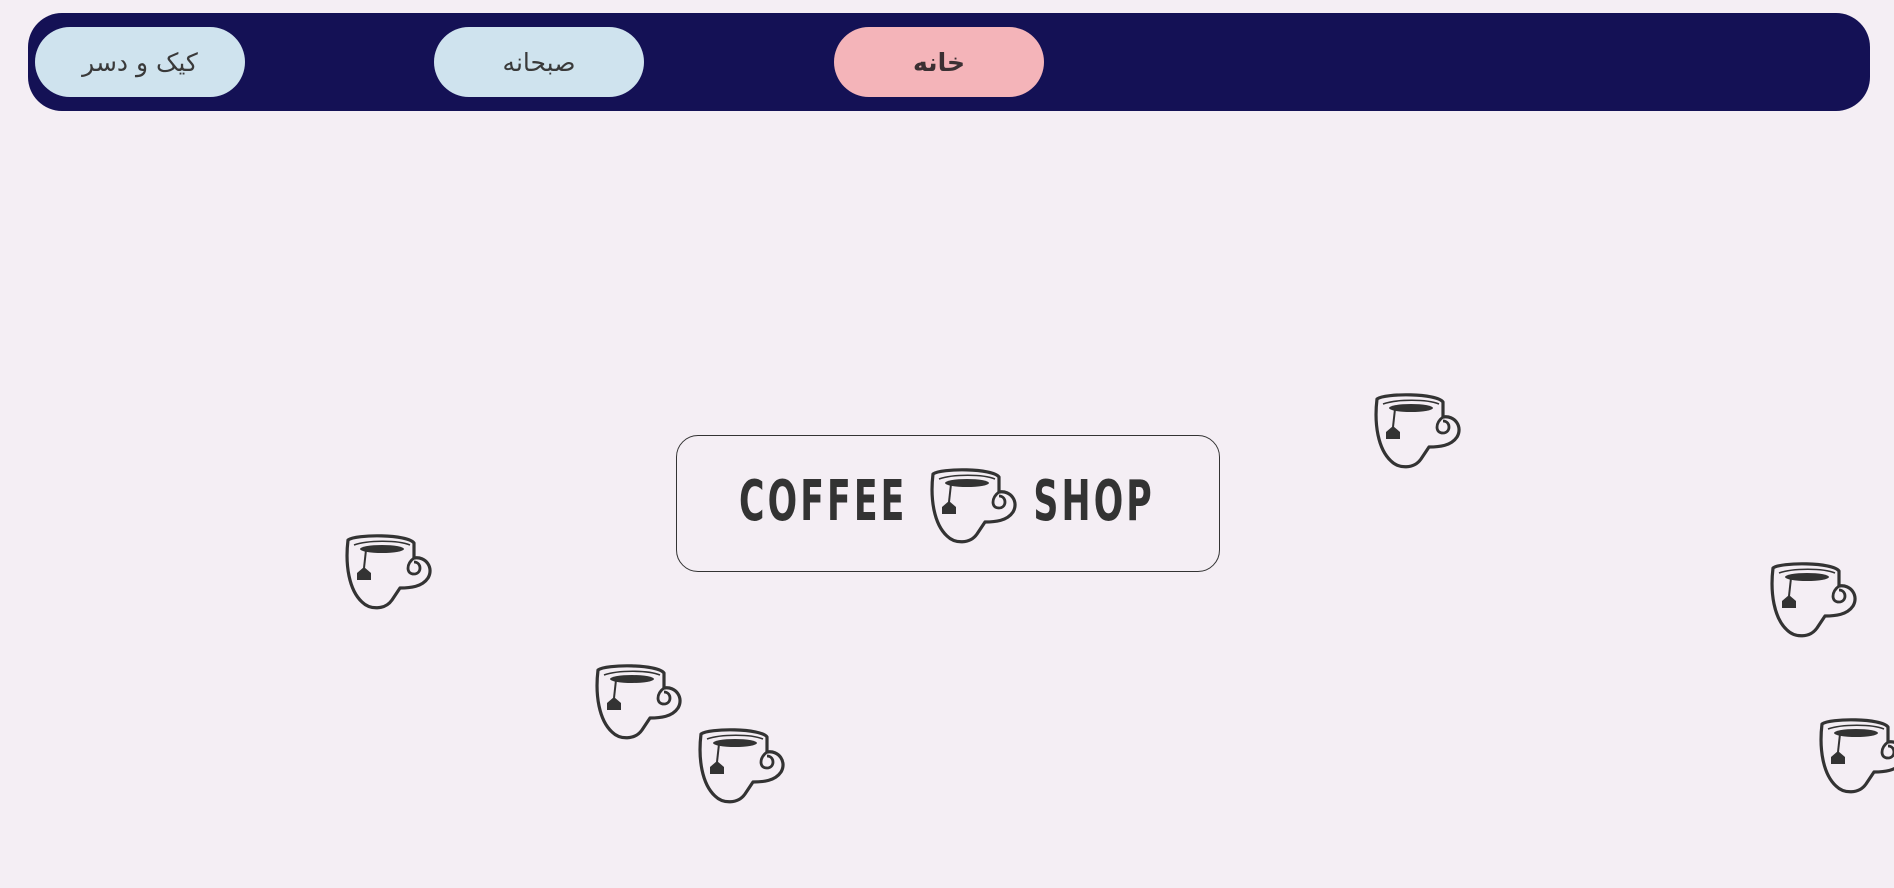 This screenshot has width=1894, height=888. I want to click on top-navbar: کیک و دسر صبحانه خانه, so click(949, 62).